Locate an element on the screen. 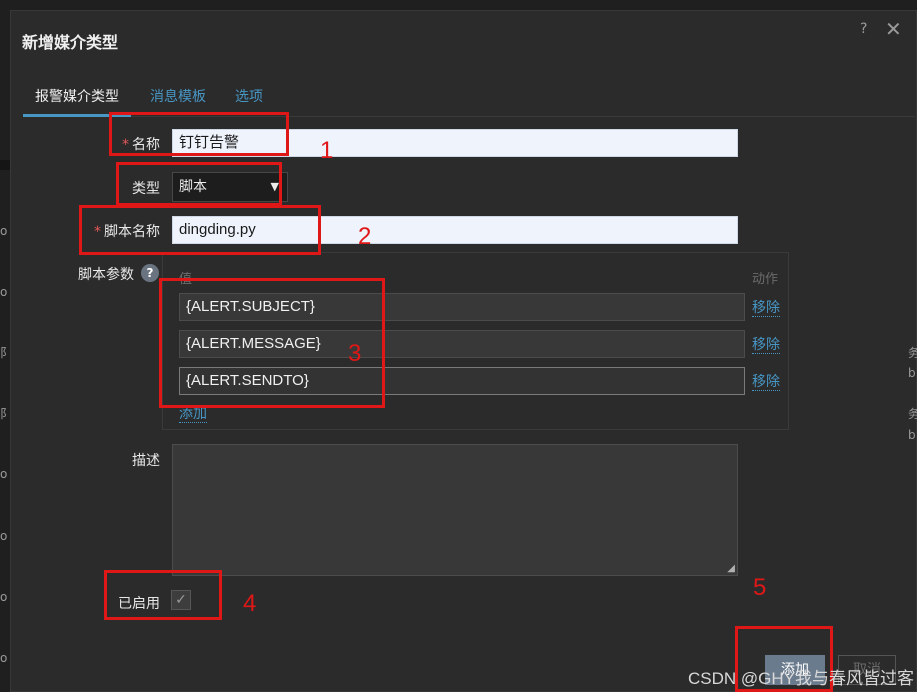 The height and width of the screenshot is (692, 917). type-select-value: 脚本 is located at coordinates (193, 187).